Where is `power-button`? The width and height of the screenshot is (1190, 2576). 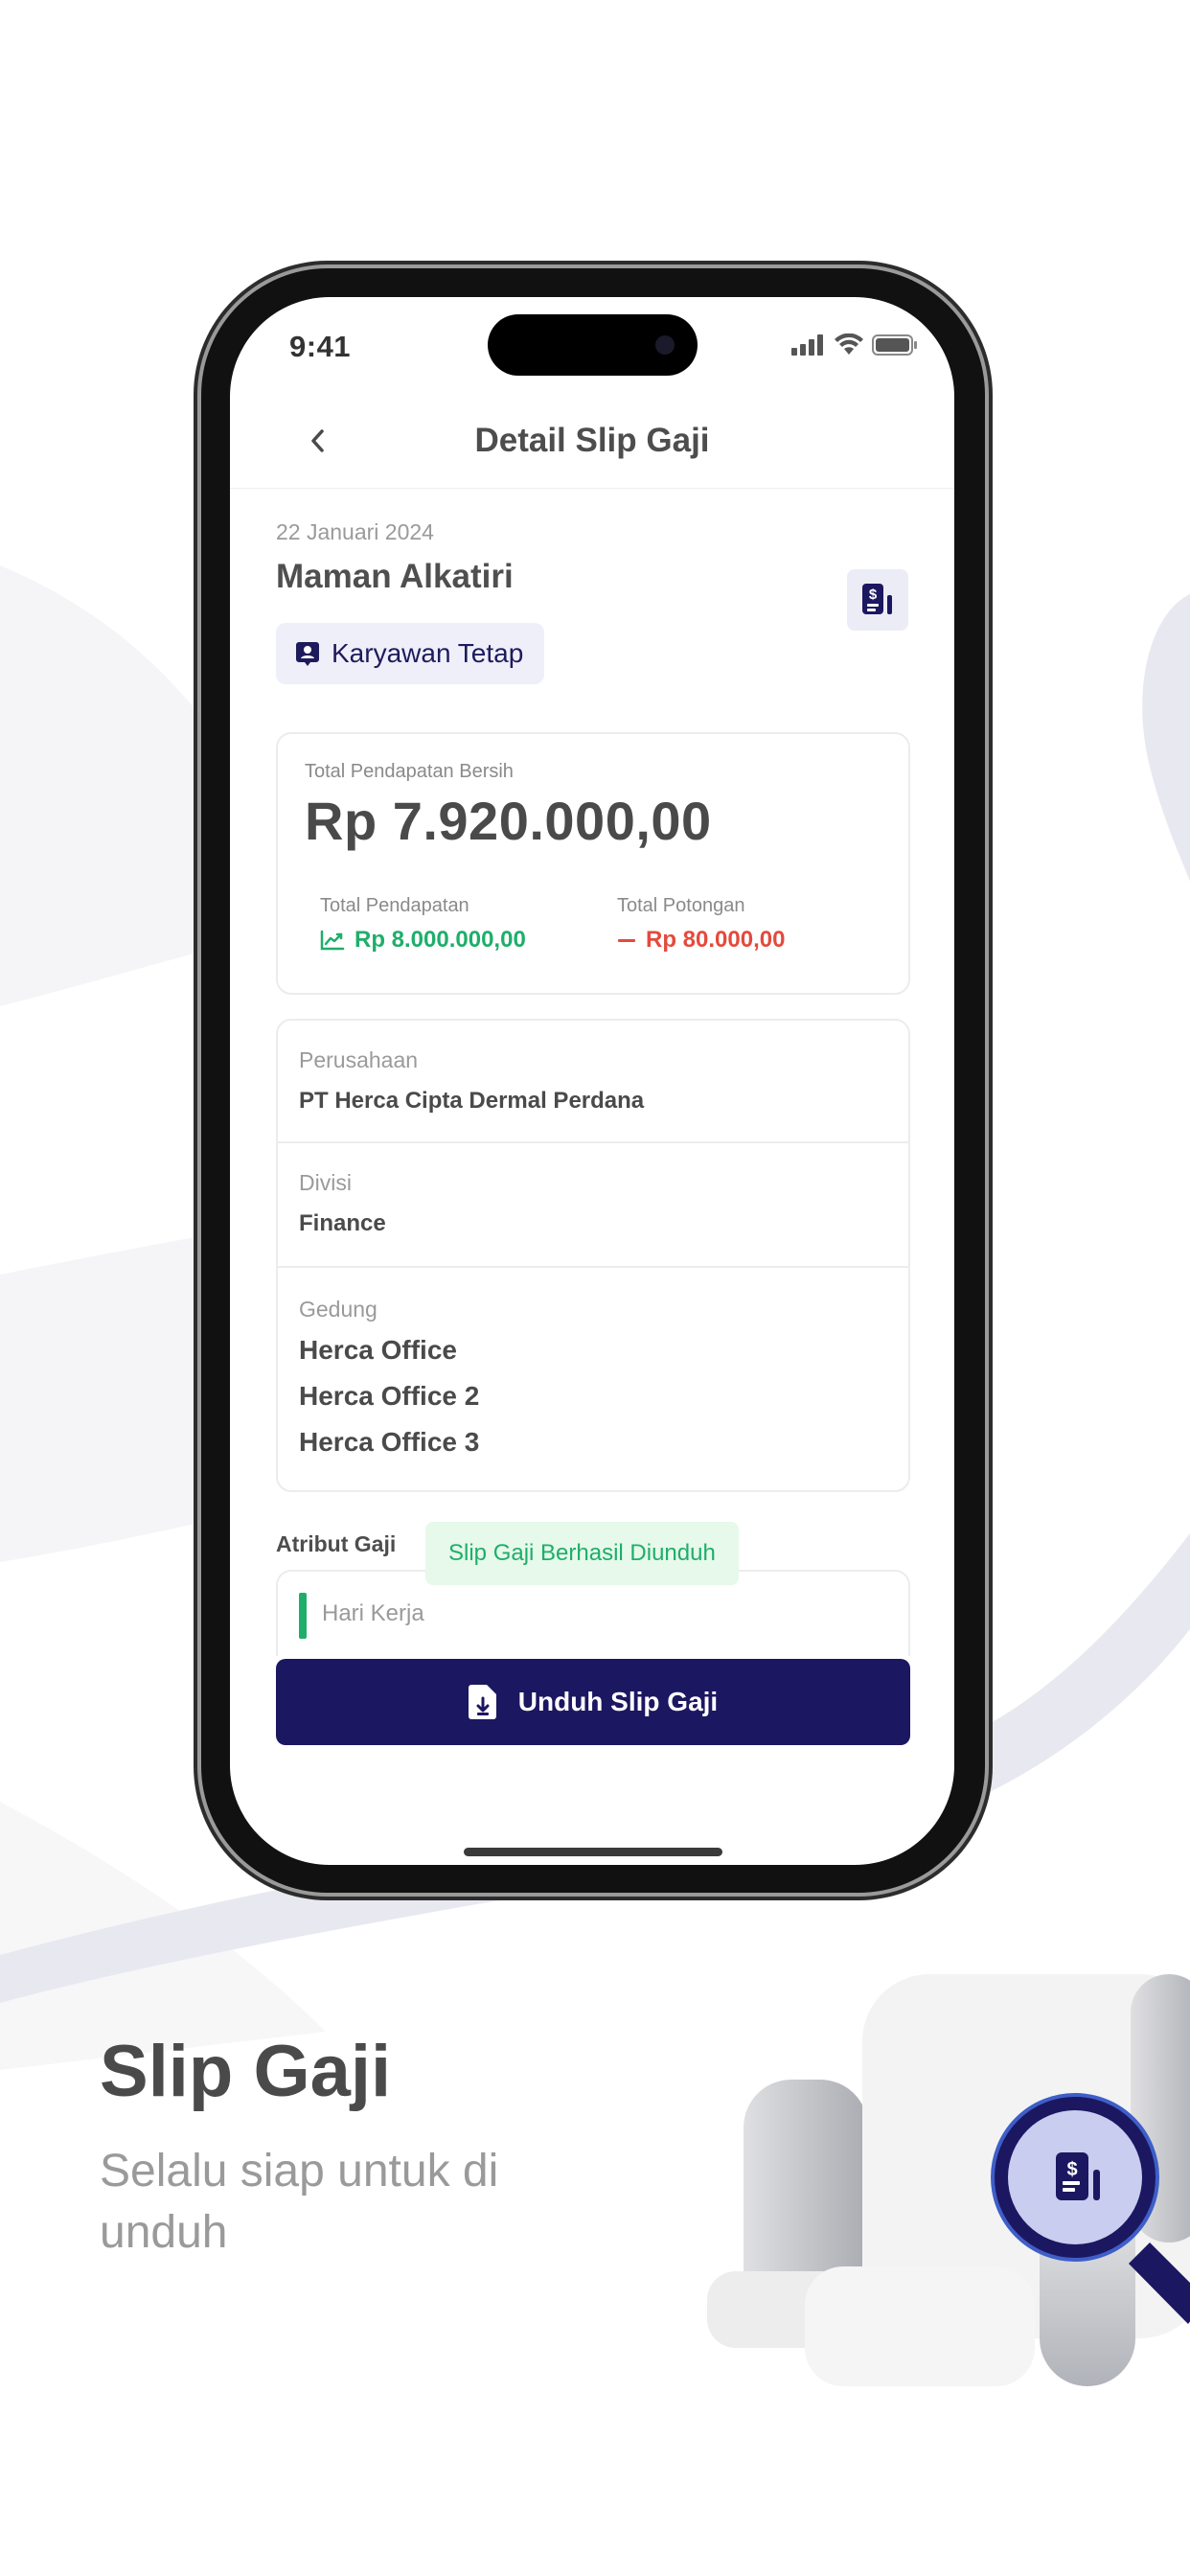 power-button is located at coordinates (988, 834).